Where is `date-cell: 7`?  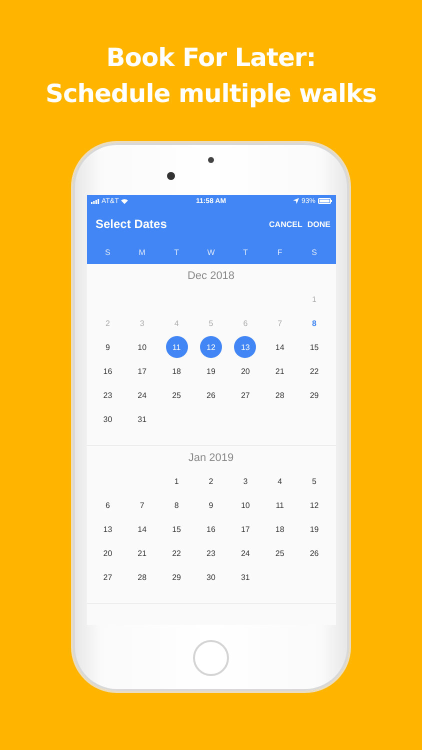
date-cell: 7 is located at coordinates (142, 505).